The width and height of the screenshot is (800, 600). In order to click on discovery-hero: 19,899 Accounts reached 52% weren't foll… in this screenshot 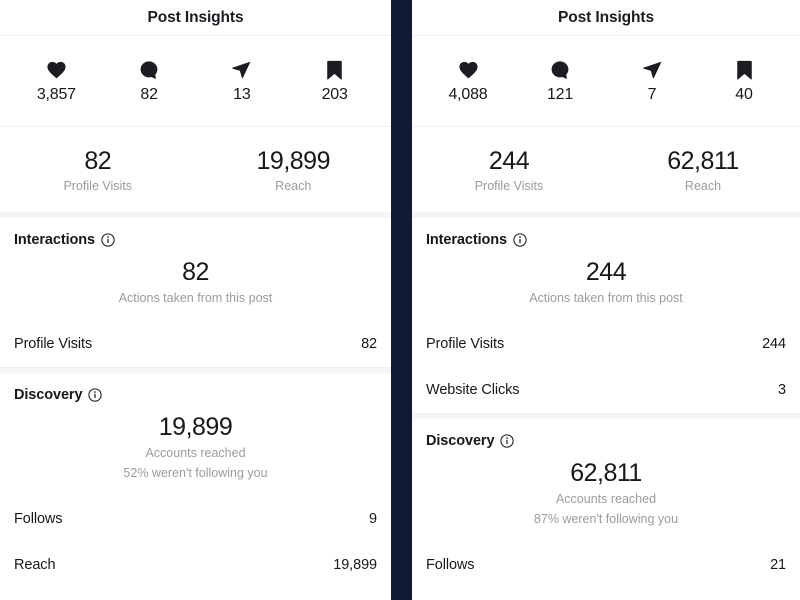, I will do `click(195, 449)`.